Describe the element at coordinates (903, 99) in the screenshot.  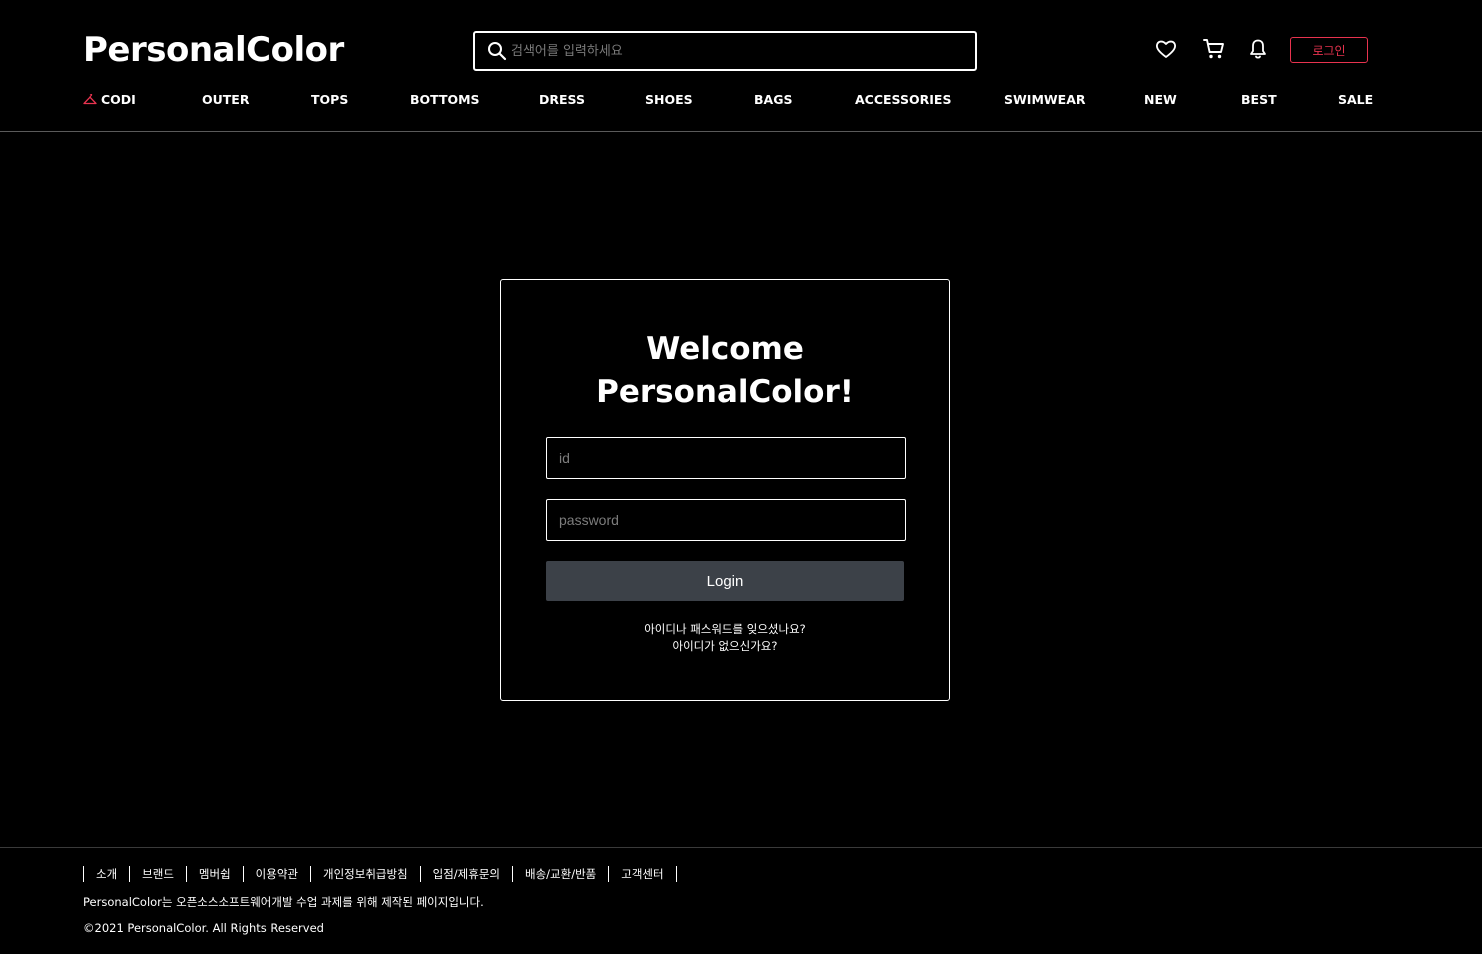
I see `nav-item-accessories: ACCESSORIES` at that location.